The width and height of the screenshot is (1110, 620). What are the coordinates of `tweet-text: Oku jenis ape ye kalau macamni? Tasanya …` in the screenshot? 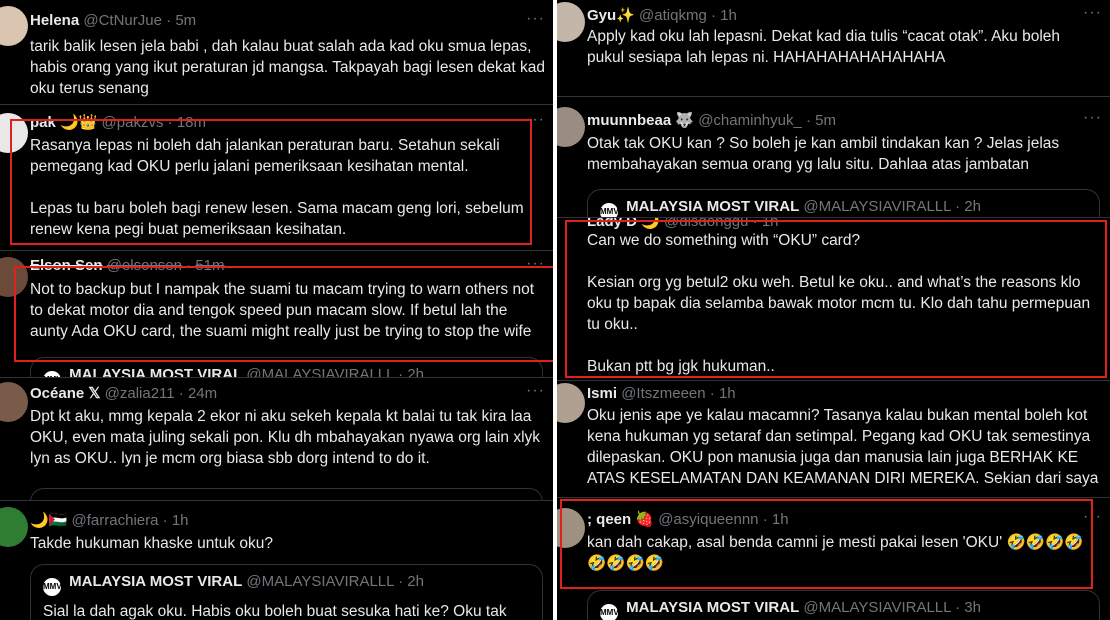 It's located at (843, 447).